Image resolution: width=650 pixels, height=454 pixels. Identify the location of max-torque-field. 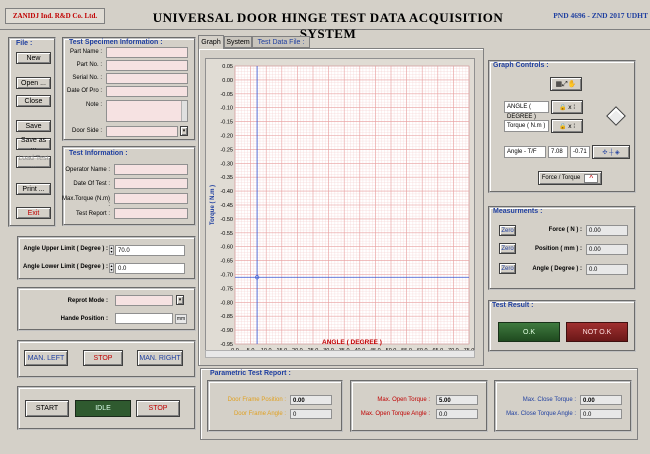
(151, 198).